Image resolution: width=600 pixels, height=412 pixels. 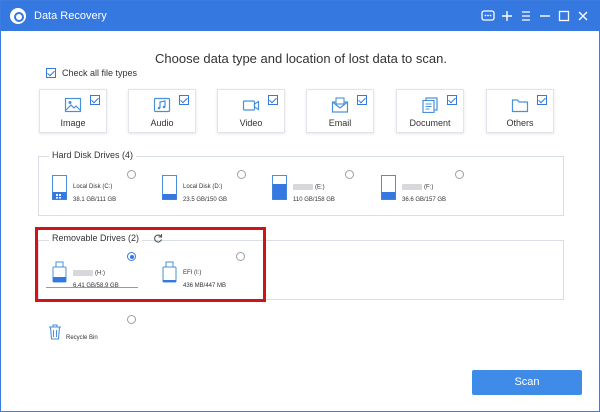 What do you see at coordinates (424, 200) in the screenshot?
I see `drive-size: 36.6 GB/157 GB` at bounding box center [424, 200].